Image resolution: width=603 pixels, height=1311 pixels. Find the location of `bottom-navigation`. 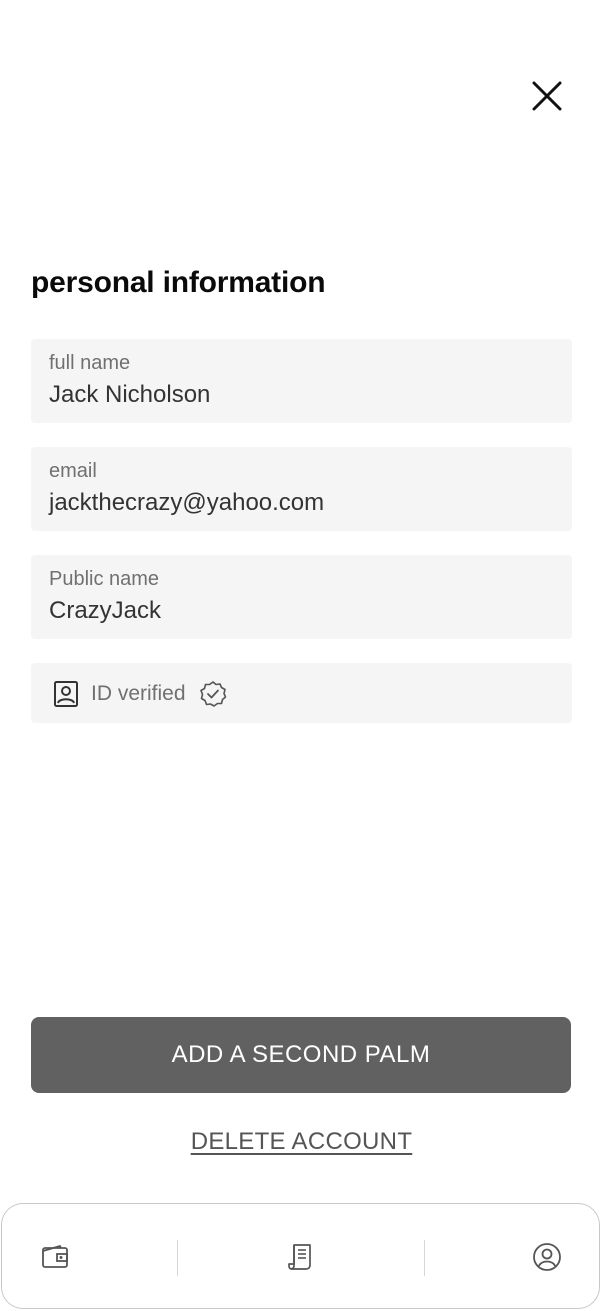

bottom-navigation is located at coordinates (300, 1256).